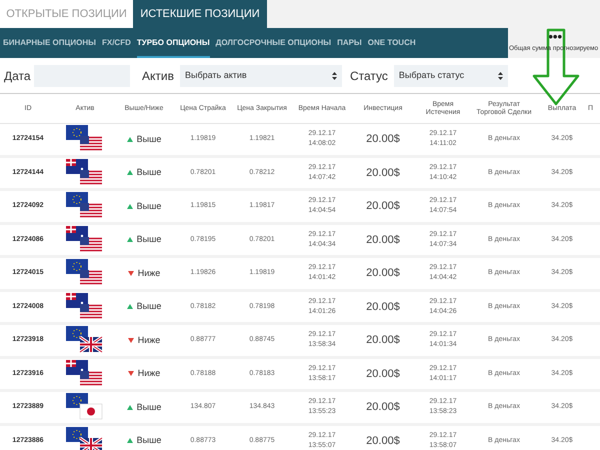 The width and height of the screenshot is (600, 450). I want to click on tab: ONE TOUCH, so click(392, 44).